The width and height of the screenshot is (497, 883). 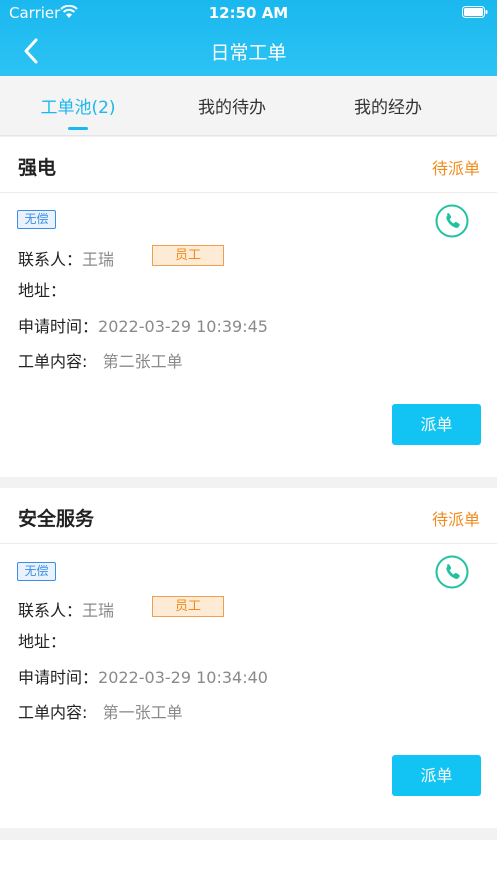 What do you see at coordinates (56, 519) in the screenshot?
I see `order-title: 安全服务` at bounding box center [56, 519].